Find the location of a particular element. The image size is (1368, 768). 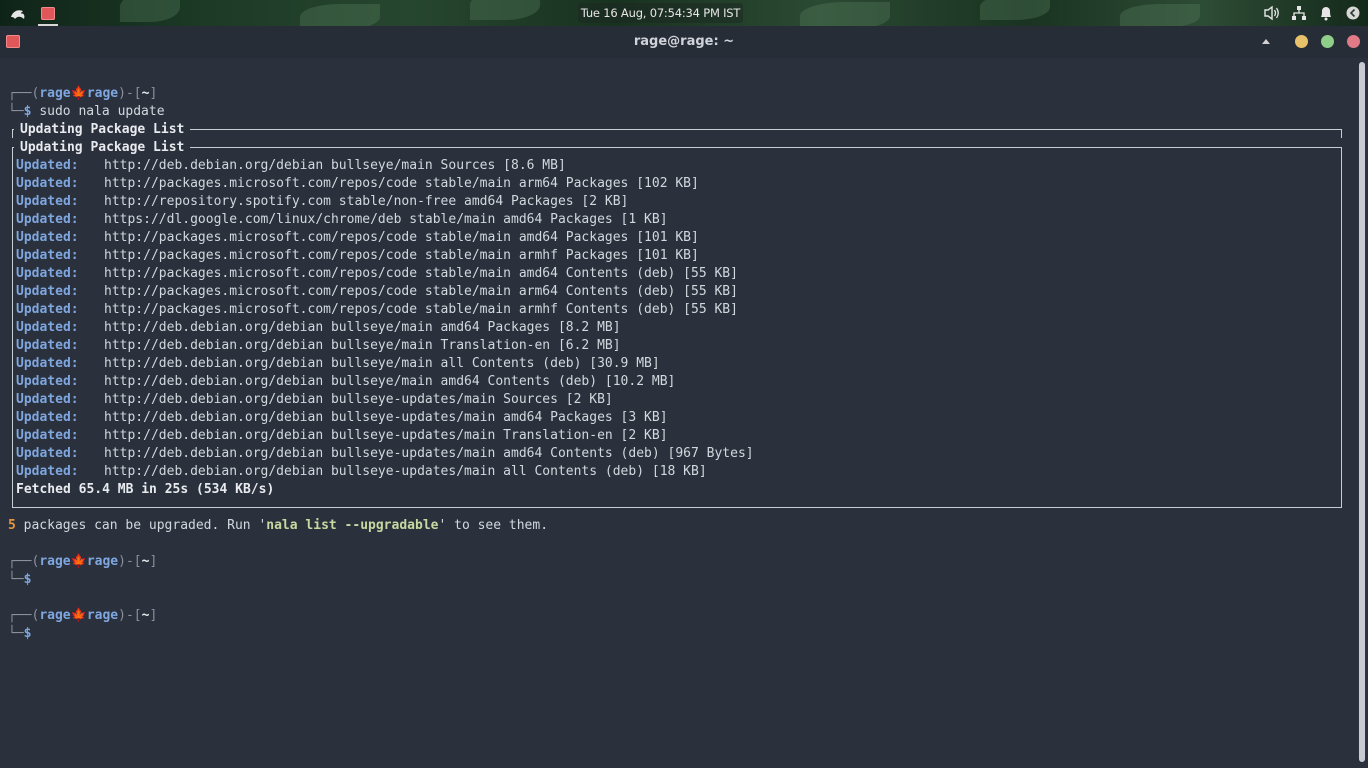

command-line: └─$ sudo nala update is located at coordinates (86, 111).